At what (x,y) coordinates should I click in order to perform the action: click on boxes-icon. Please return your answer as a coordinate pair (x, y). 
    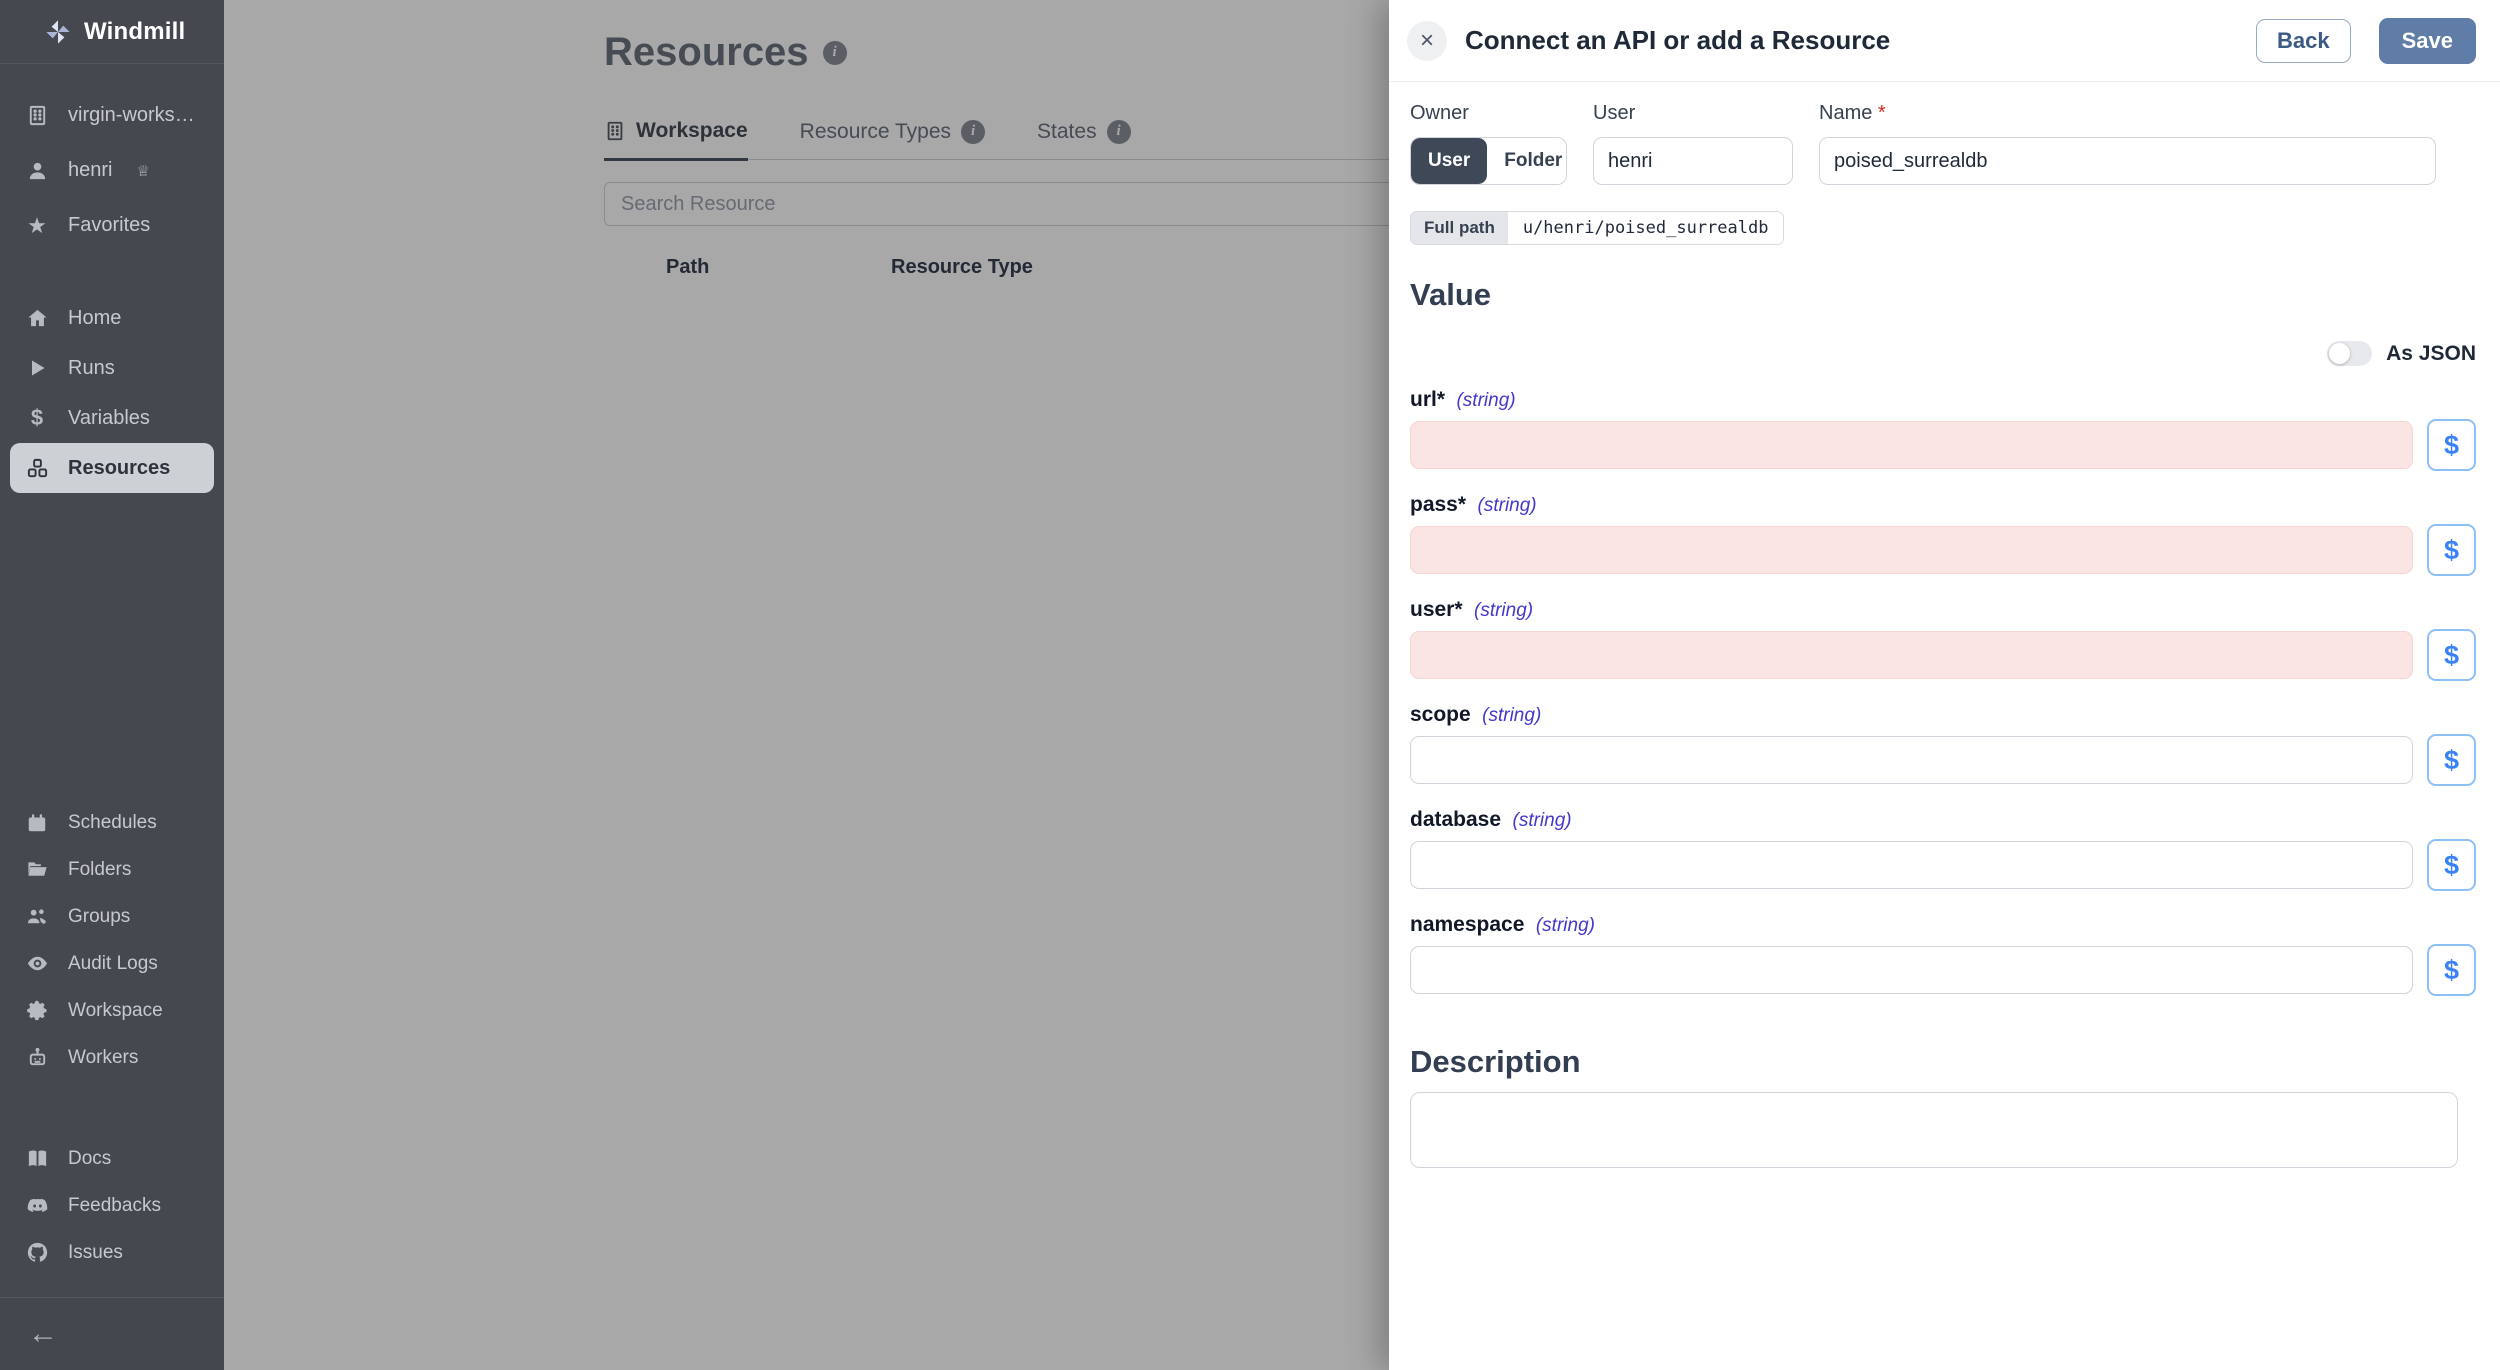
    Looking at the image, I should click on (37, 468).